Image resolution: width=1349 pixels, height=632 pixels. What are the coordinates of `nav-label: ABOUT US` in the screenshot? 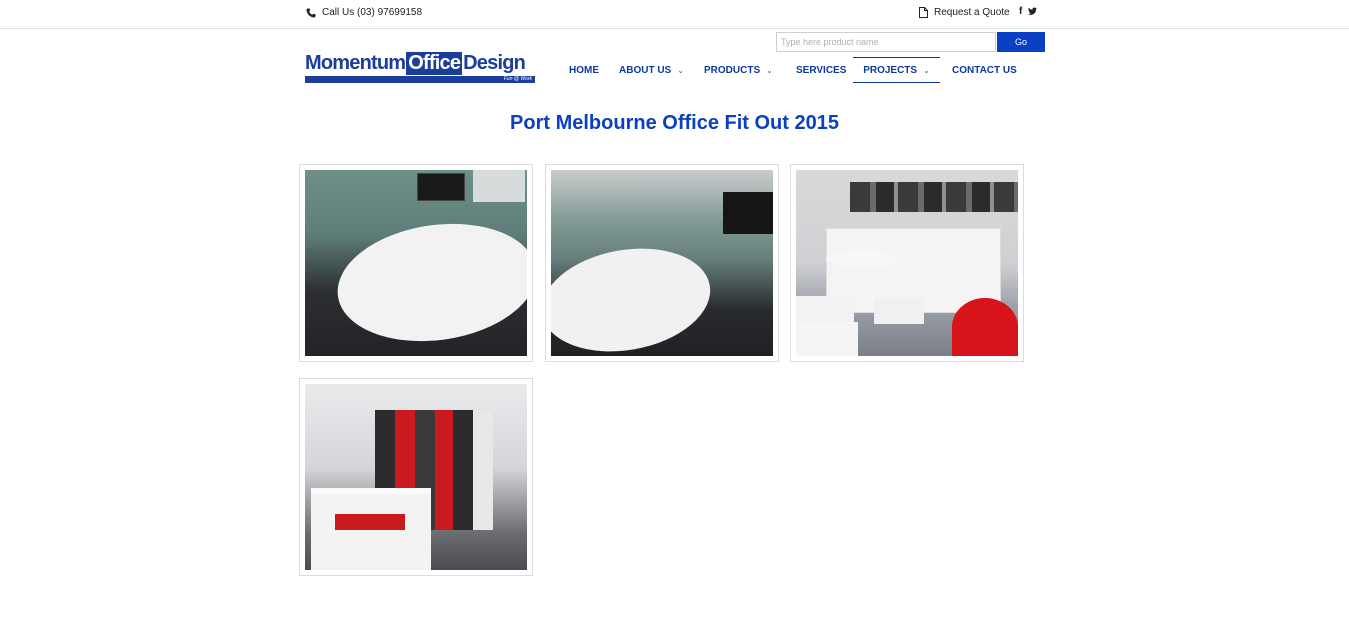 It's located at (645, 70).